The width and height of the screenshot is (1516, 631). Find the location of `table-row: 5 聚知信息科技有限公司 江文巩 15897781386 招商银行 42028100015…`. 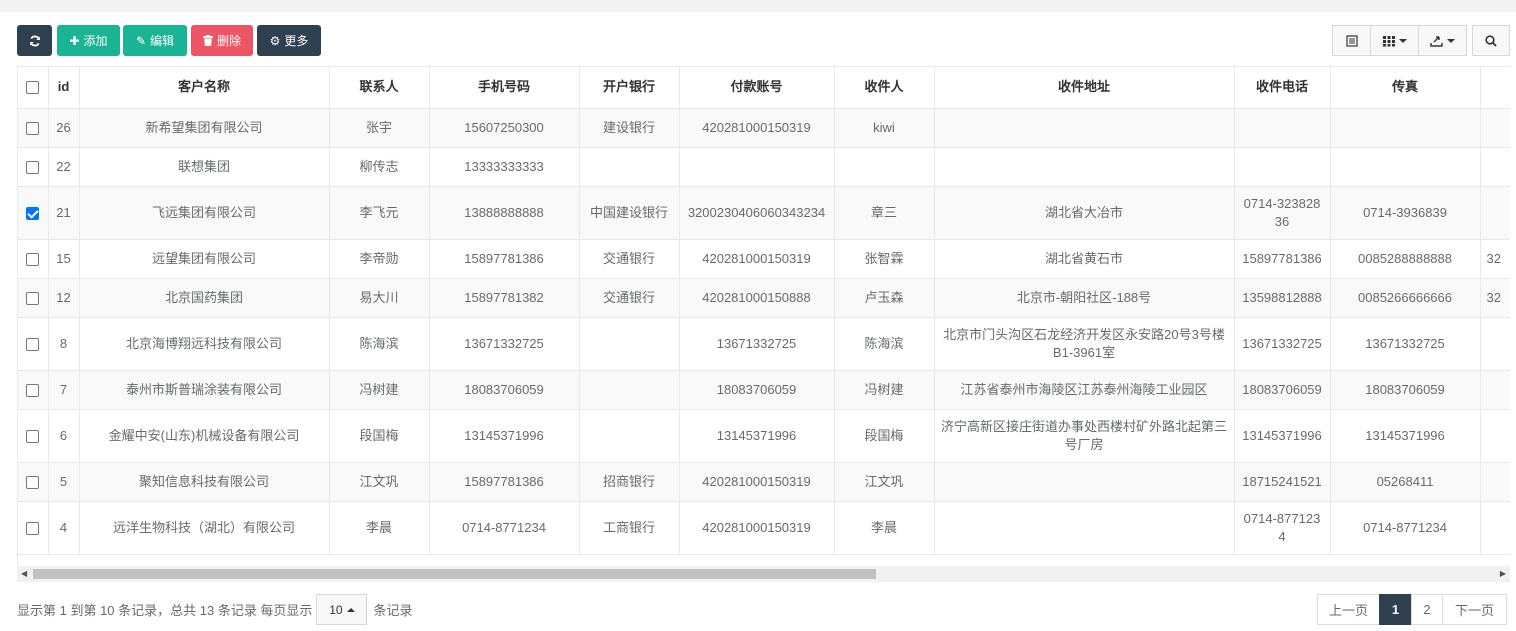

table-row: 5 聚知信息科技有限公司 江文巩 15897781386 招商银行 42028100015… is located at coordinates (764, 482).